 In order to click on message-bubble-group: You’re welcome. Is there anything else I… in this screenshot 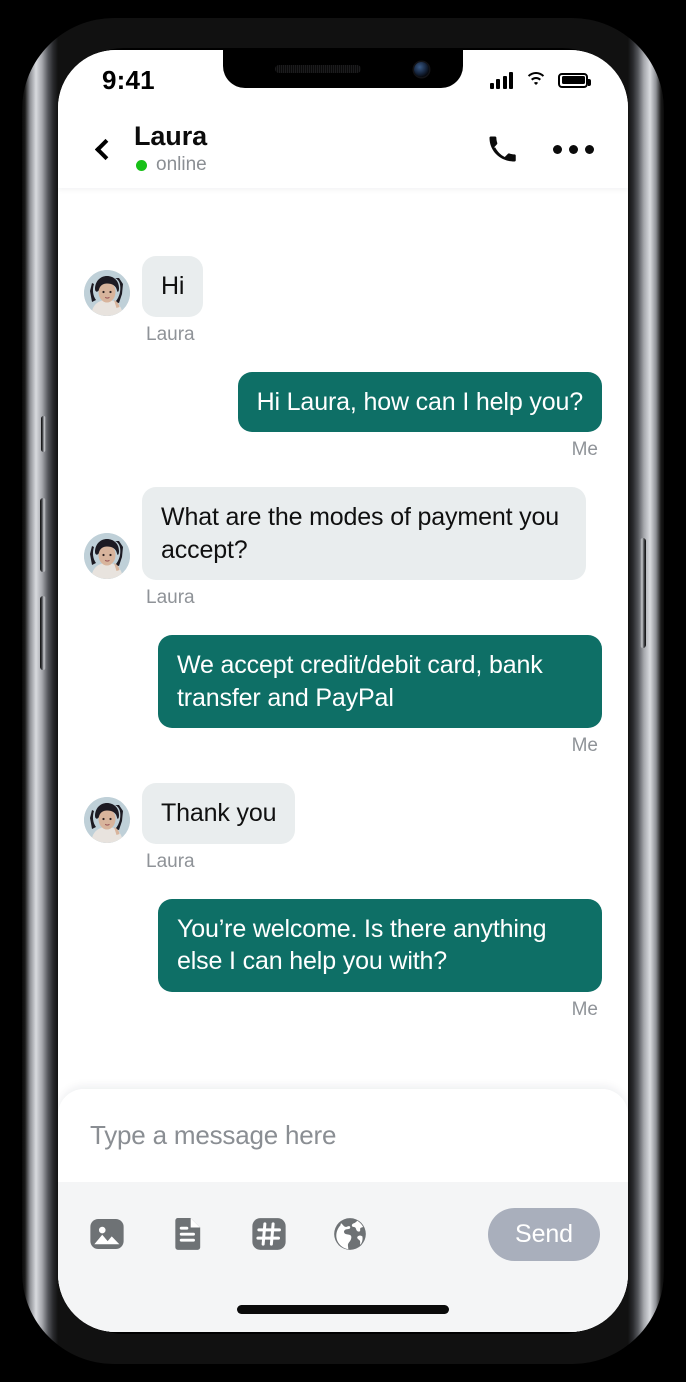, I will do `click(380, 959)`.